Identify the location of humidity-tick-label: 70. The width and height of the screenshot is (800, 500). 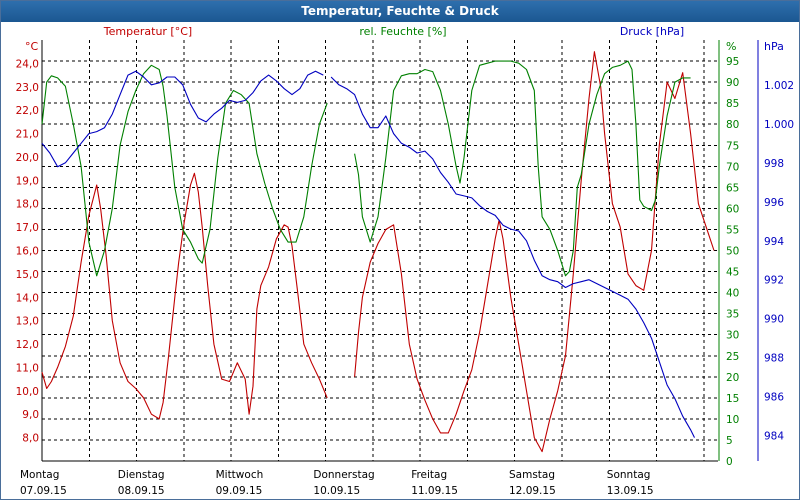
(732, 167).